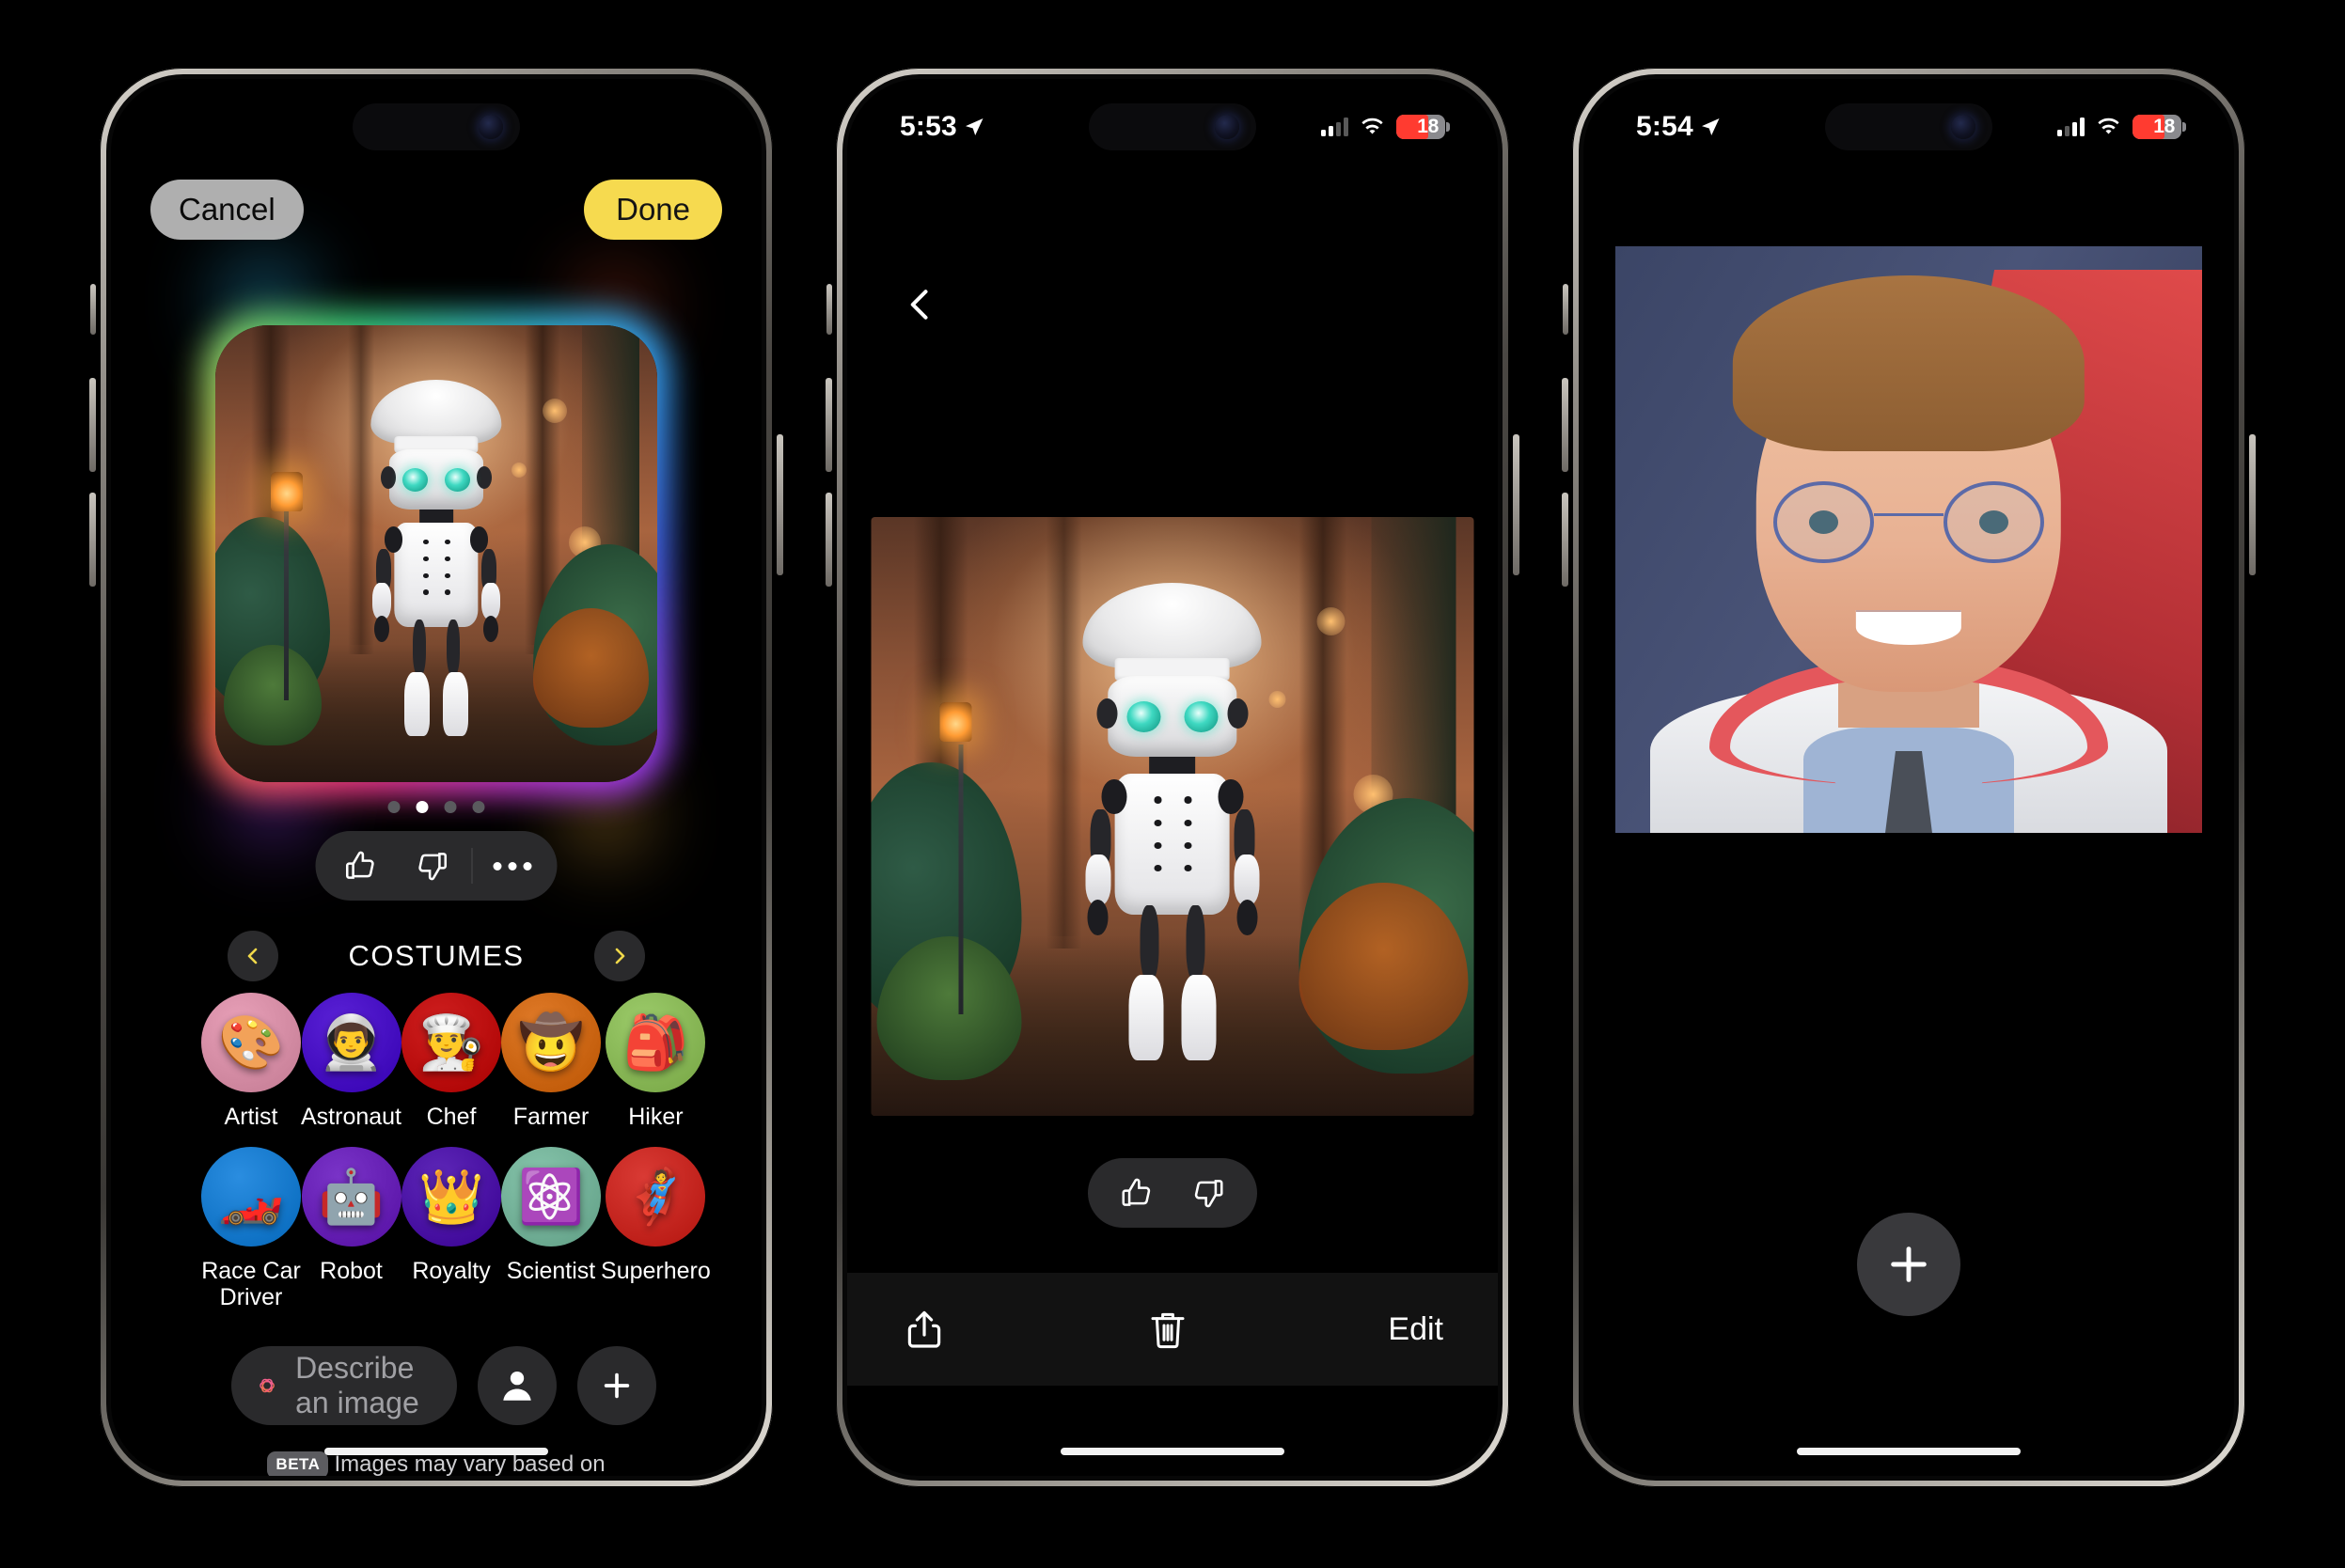 The image size is (2345, 1568). Describe the element at coordinates (491, 127) in the screenshot. I see `front-camera-icon` at that location.